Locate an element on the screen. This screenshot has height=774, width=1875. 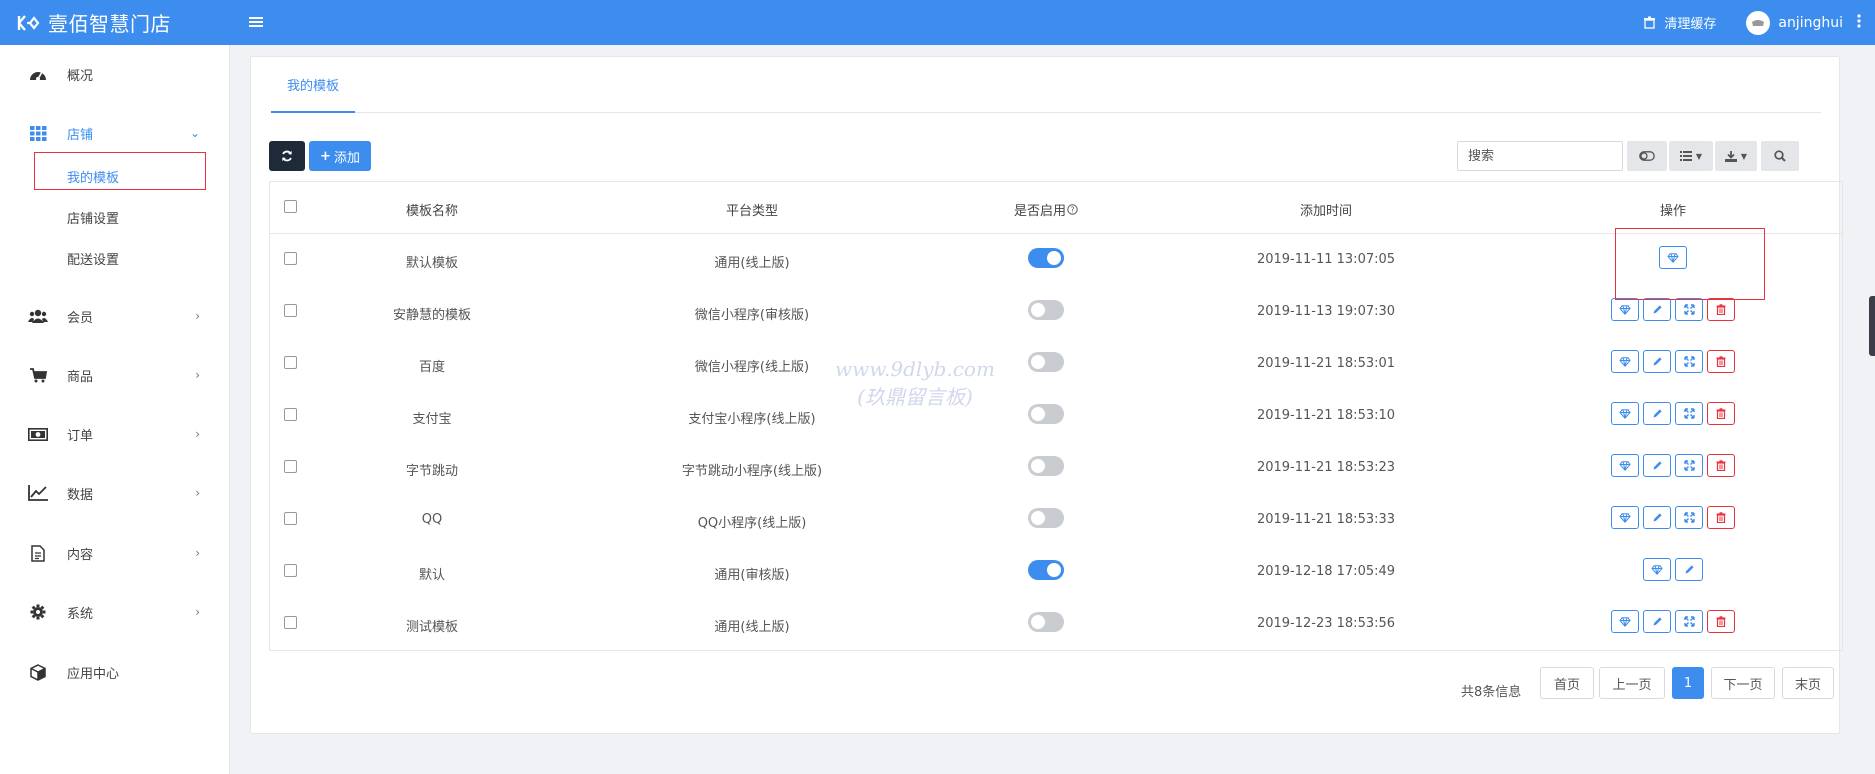
sidebar-item-label: 店铺 is located at coordinates (80, 135).